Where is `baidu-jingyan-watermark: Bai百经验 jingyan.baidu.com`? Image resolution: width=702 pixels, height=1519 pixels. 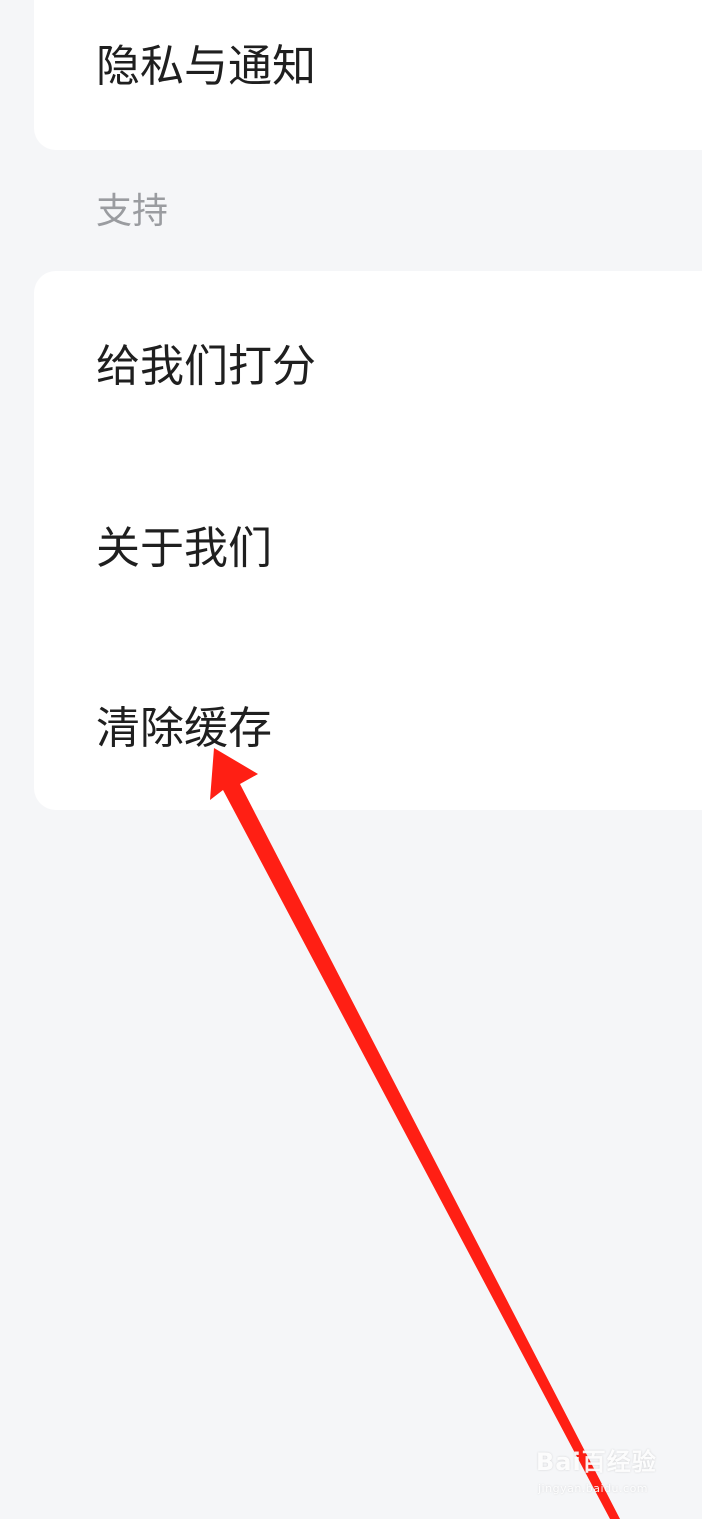
baidu-jingyan-watermark: Bai百经验 jingyan.baidu.com is located at coordinates (616, 1472).